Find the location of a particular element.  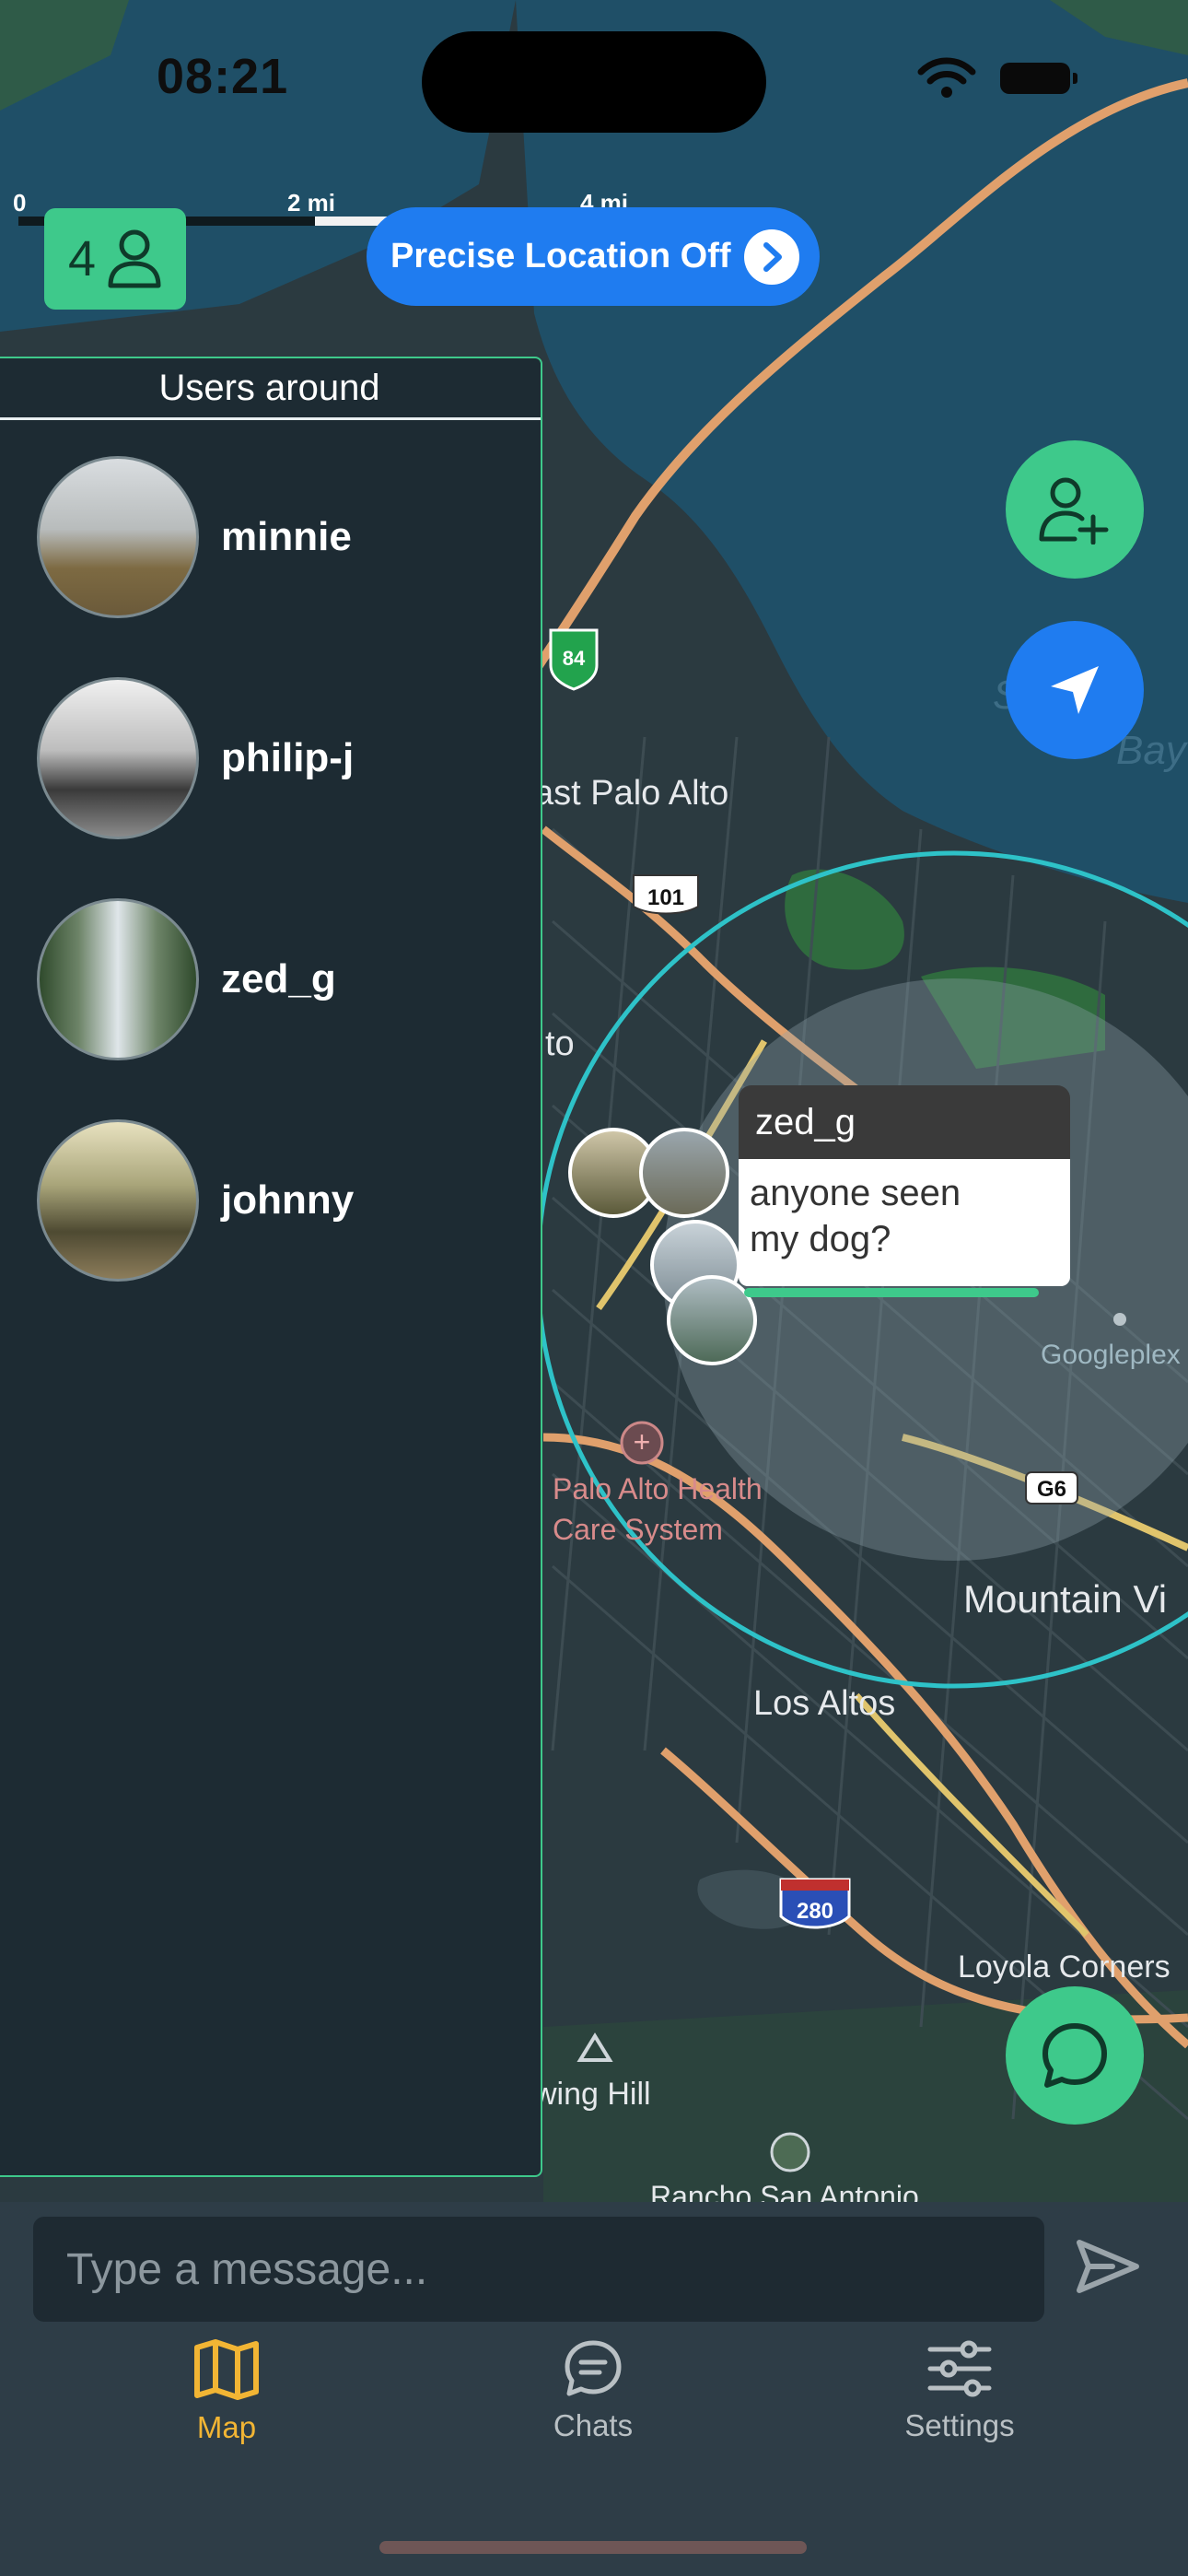

message-input is located at coordinates (538, 2269).